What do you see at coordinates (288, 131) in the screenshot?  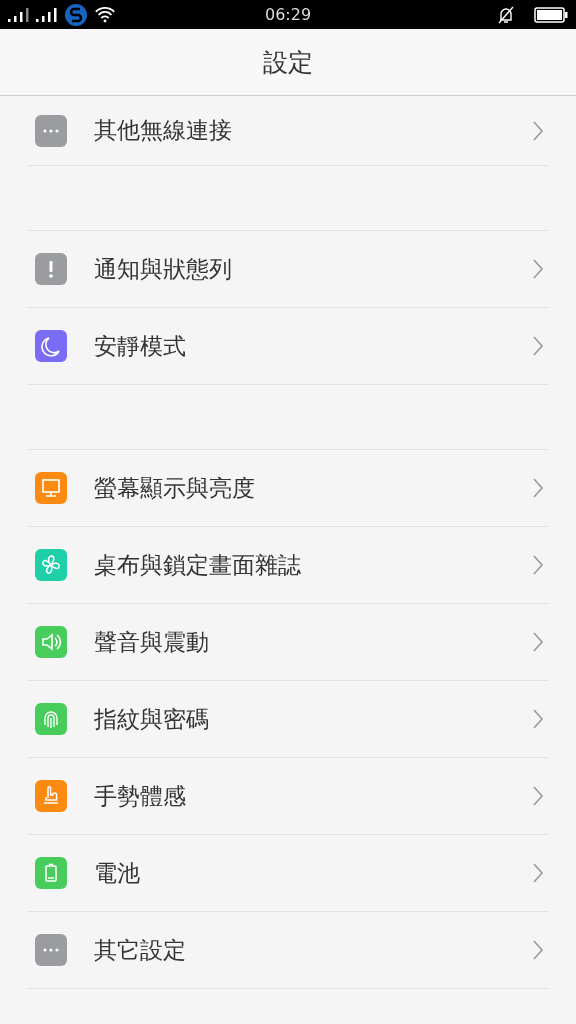 I see `settings-item: 其他無線連接` at bounding box center [288, 131].